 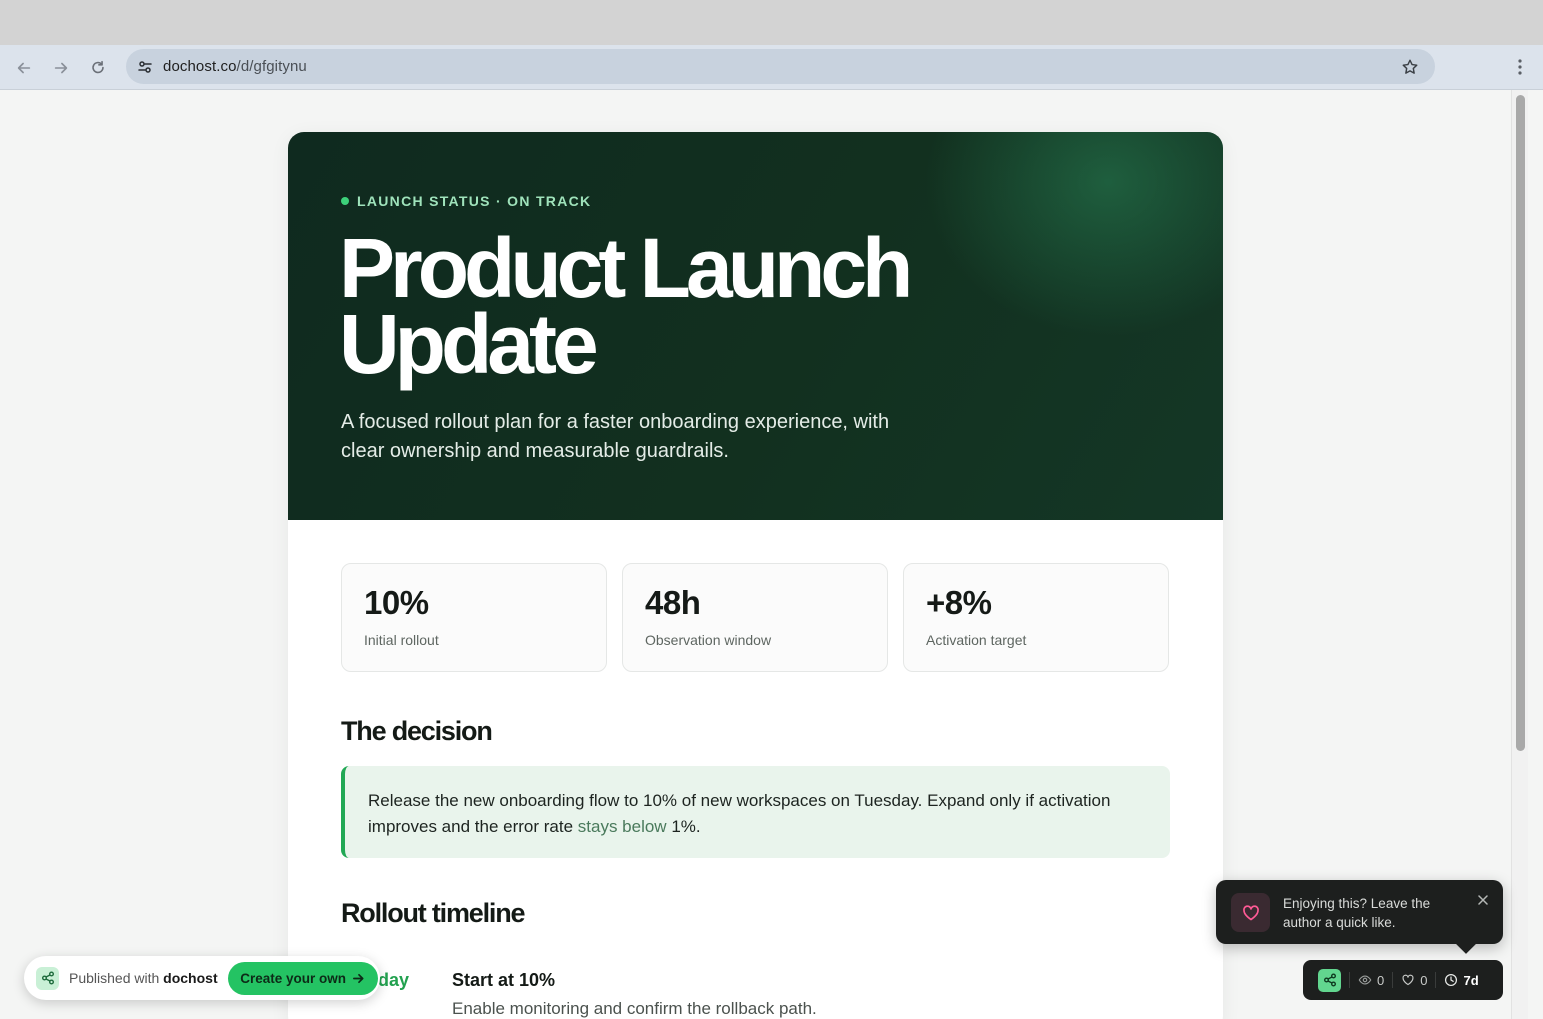 I want to click on published-badge: Published with dochost Create your own, so click(x=202, y=978).